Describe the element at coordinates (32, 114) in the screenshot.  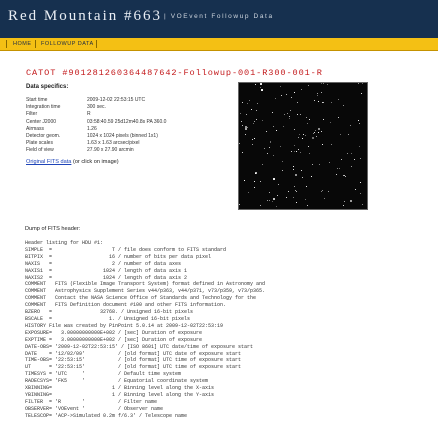
I see `detail-key: Filter` at that location.